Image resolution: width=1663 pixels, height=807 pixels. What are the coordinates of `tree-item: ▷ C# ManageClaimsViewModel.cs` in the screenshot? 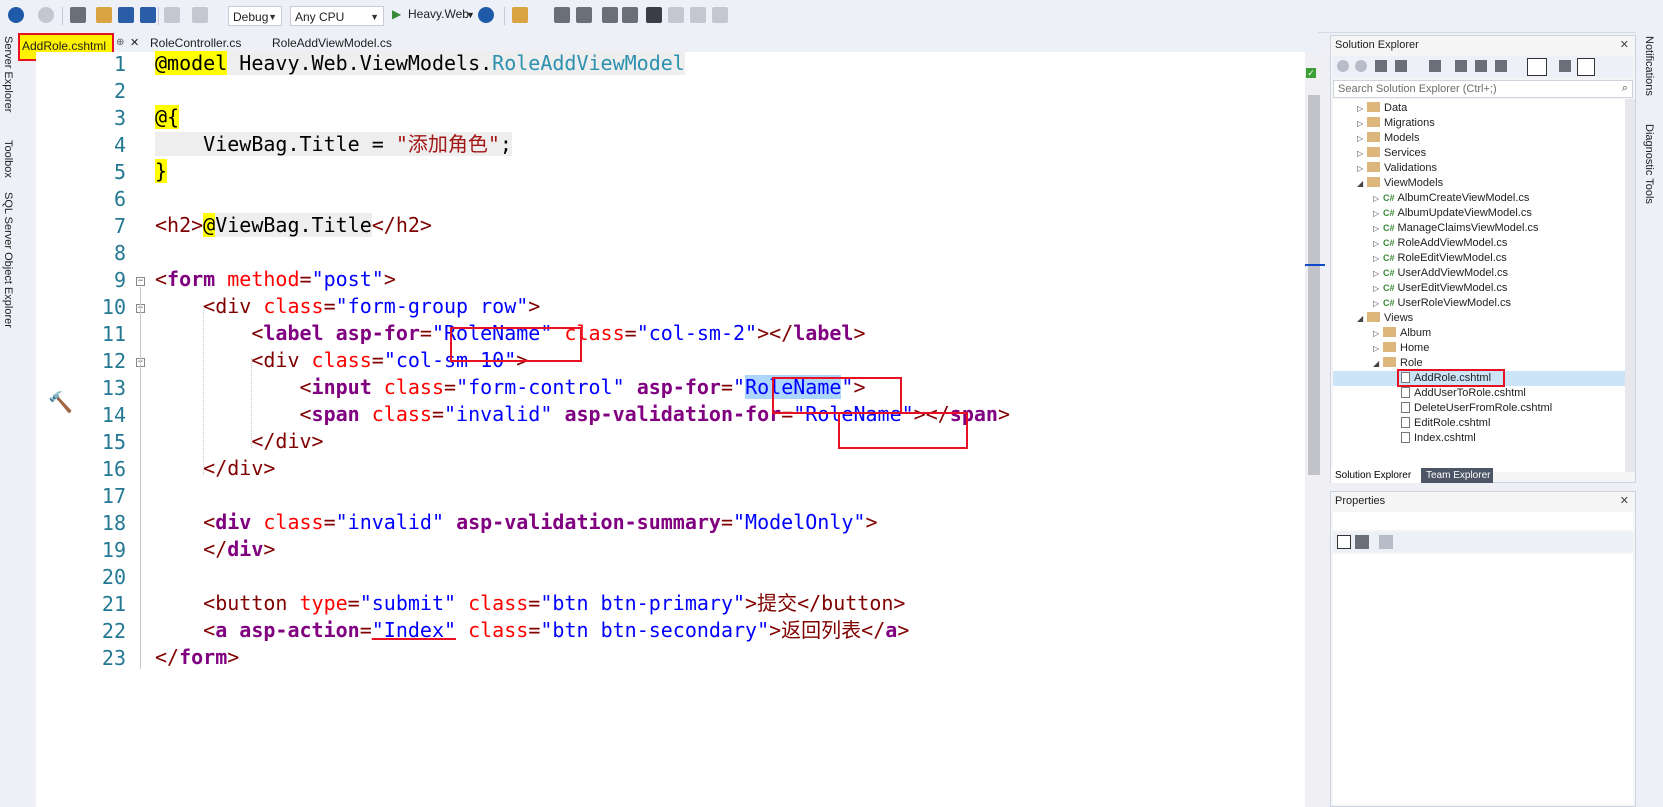 It's located at (1456, 228).